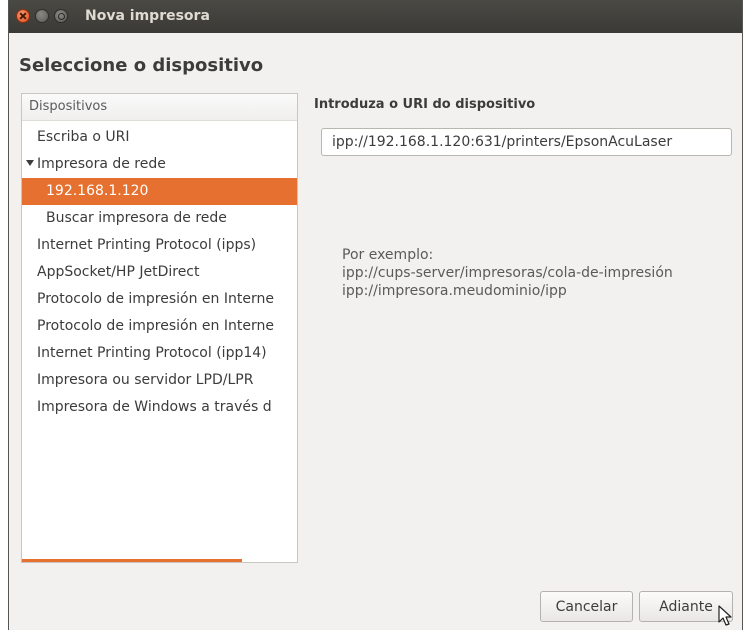  Describe the element at coordinates (159, 218) in the screenshot. I see `device-item-find-network-printer: Buscar impresora de rede` at that location.